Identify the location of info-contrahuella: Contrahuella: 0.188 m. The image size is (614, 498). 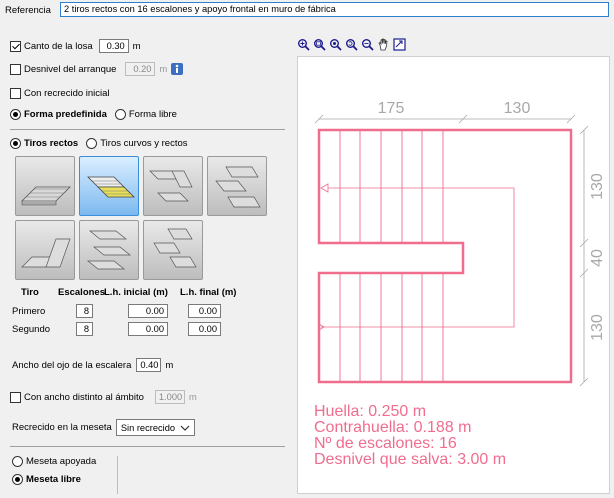
(393, 427).